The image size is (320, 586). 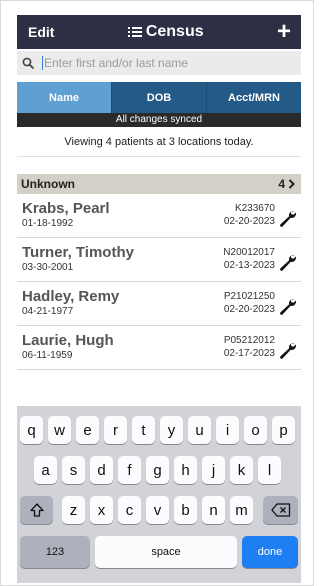 What do you see at coordinates (227, 430) in the screenshot?
I see `key-i: i` at bounding box center [227, 430].